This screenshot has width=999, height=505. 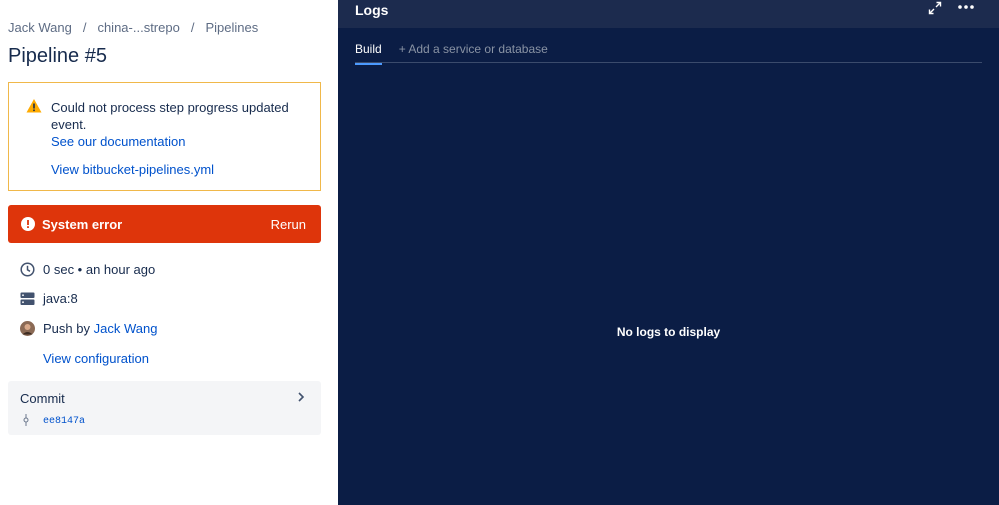 What do you see at coordinates (96, 358) in the screenshot?
I see `view-configuration-link: View configuration` at bounding box center [96, 358].